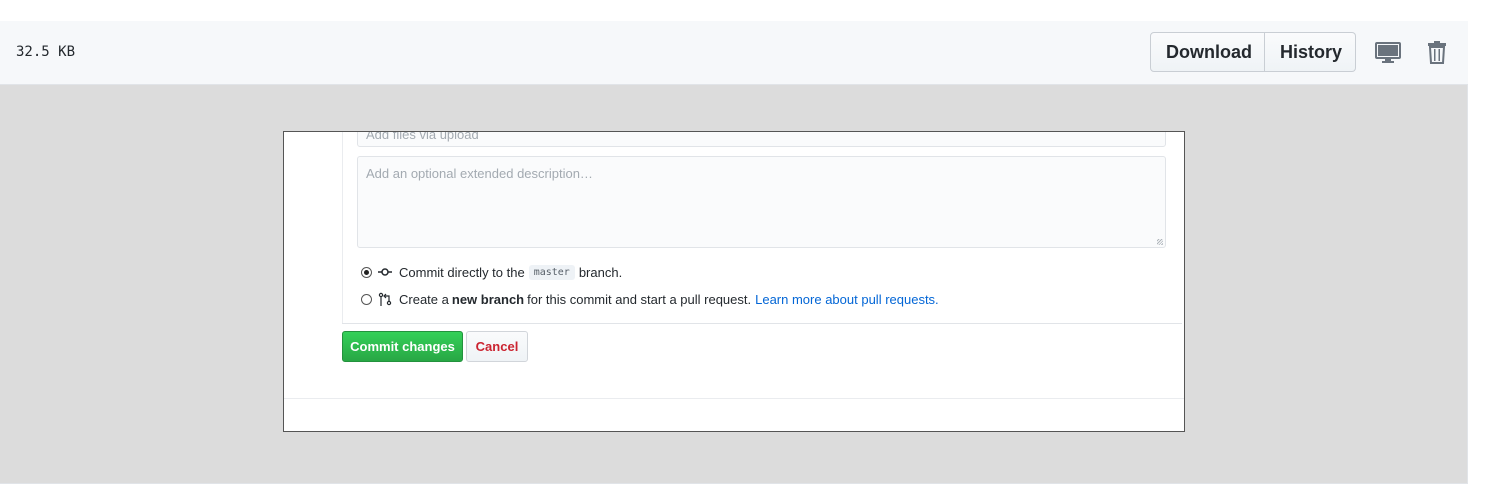  I want to click on commit-direct-radio, so click(366, 272).